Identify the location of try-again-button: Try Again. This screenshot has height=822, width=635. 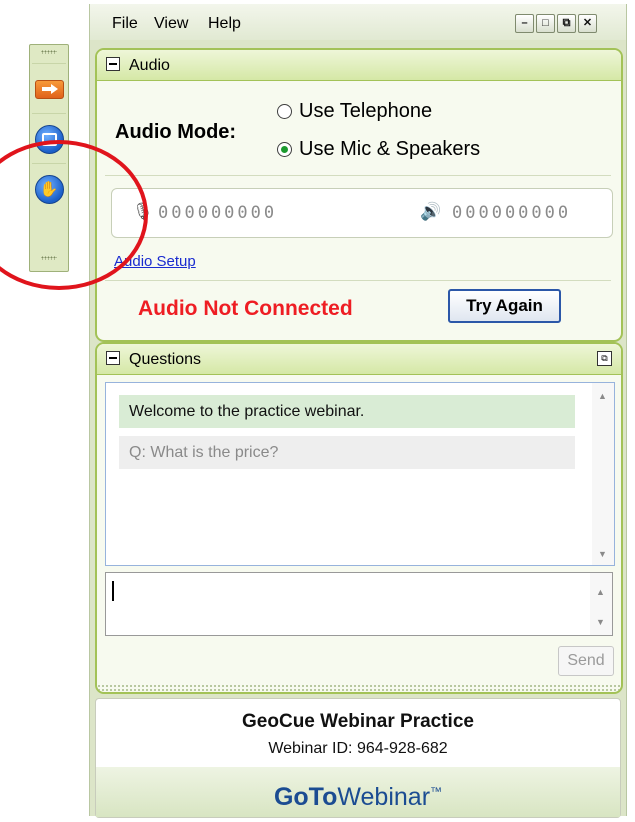
(504, 306).